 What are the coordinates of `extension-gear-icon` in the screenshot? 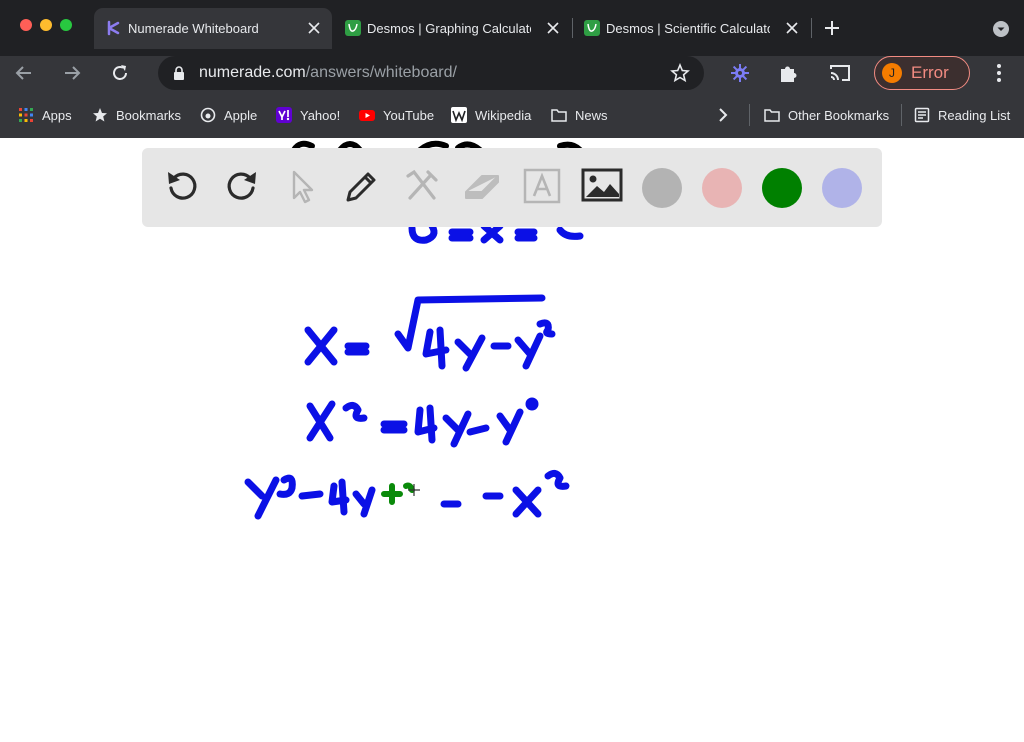 It's located at (740, 73).